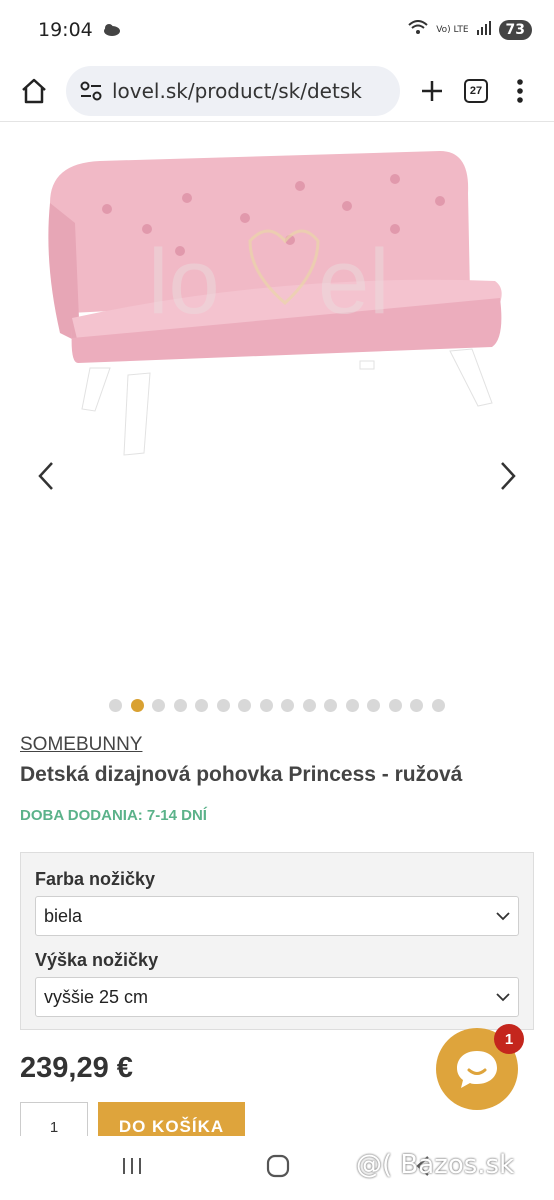 This screenshot has height=1200, width=554. Describe the element at coordinates (237, 90) in the screenshot. I see `url-text: lovel.sk/product/sk/detsk` at that location.